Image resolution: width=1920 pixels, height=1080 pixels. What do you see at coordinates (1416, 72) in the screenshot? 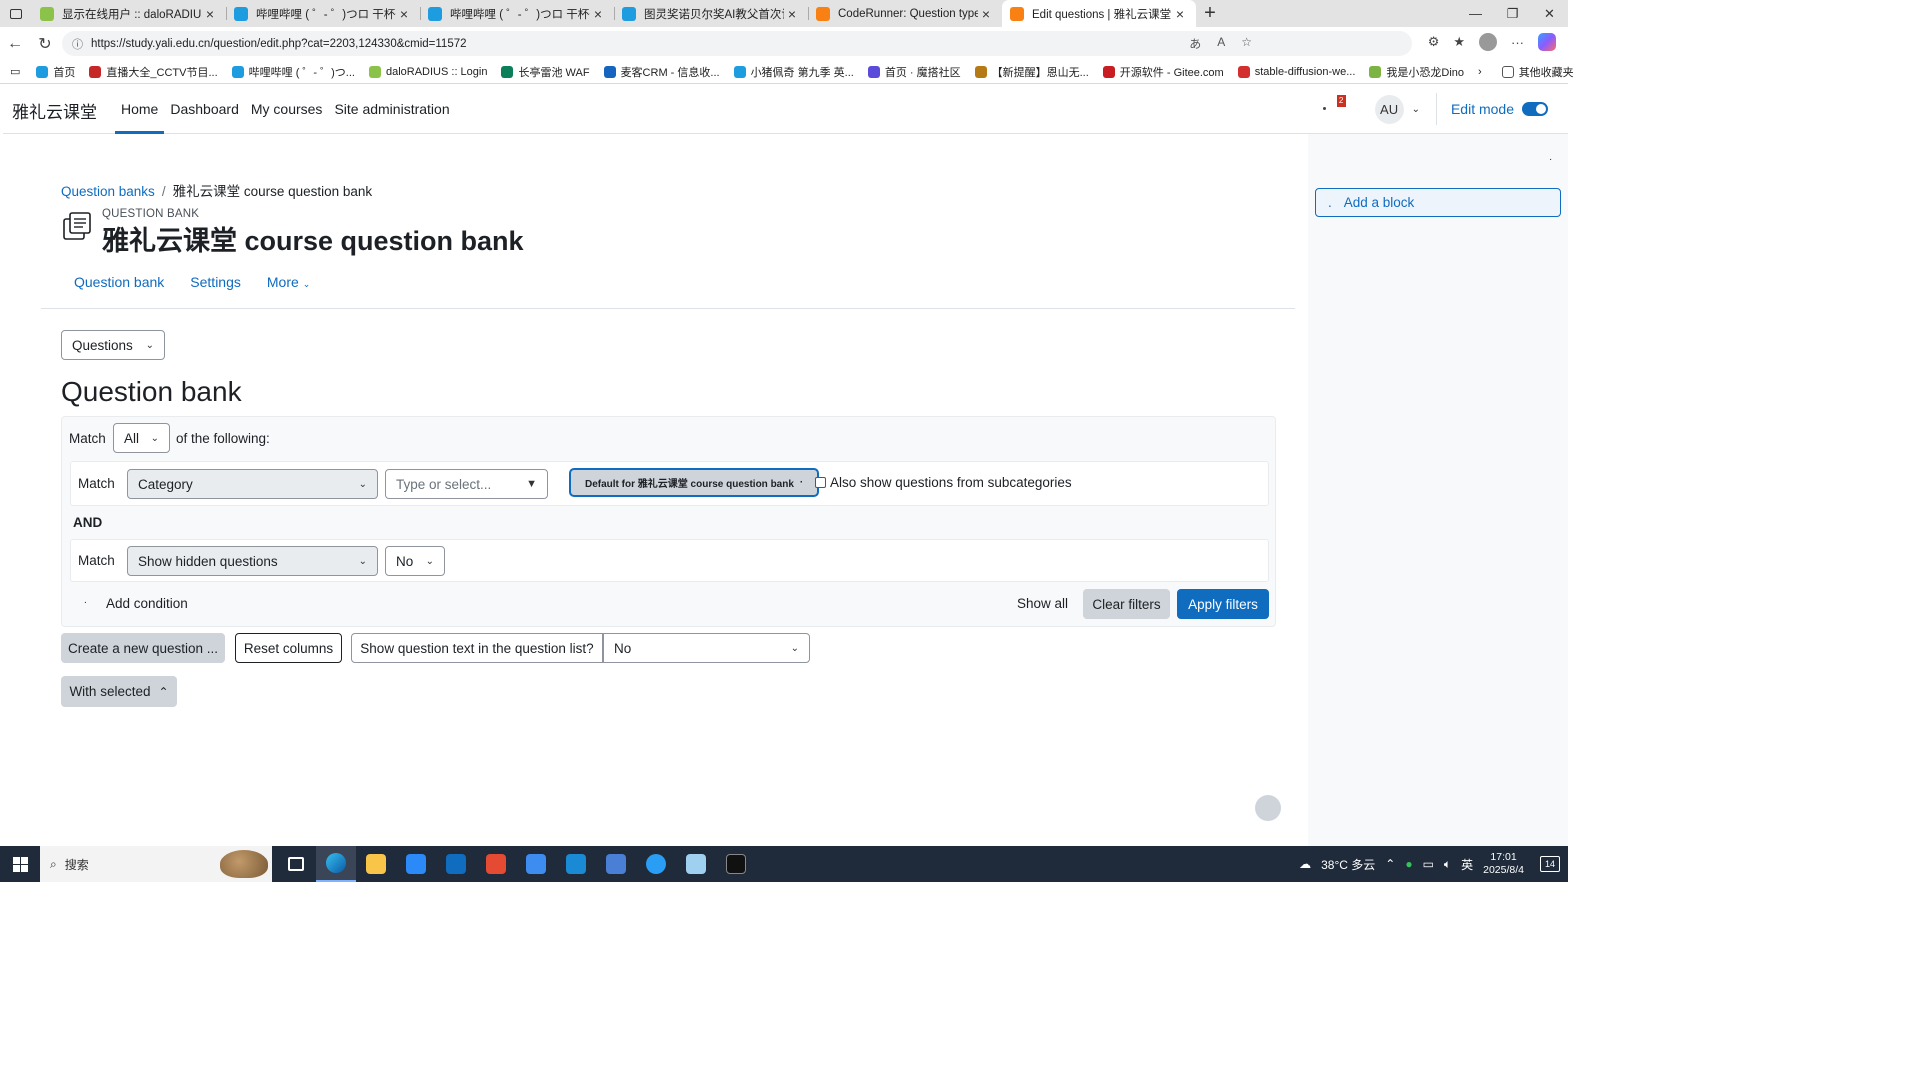
I see `bookmark-item: 我是小恐龙Dino` at bounding box center [1416, 72].